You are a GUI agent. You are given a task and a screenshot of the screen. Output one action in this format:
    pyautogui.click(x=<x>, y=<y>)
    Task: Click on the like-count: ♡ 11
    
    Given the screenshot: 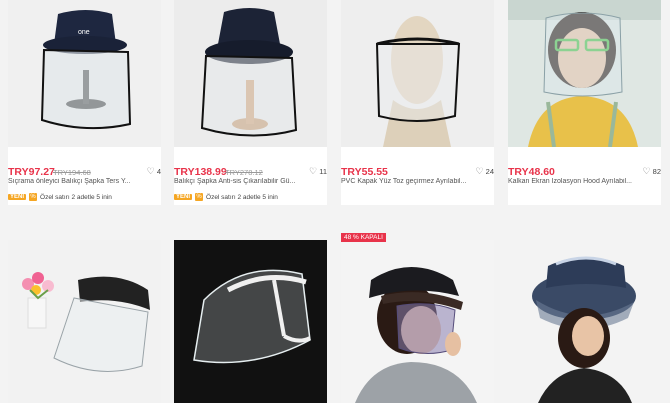 What is the action you would take?
    pyautogui.click(x=318, y=171)
    